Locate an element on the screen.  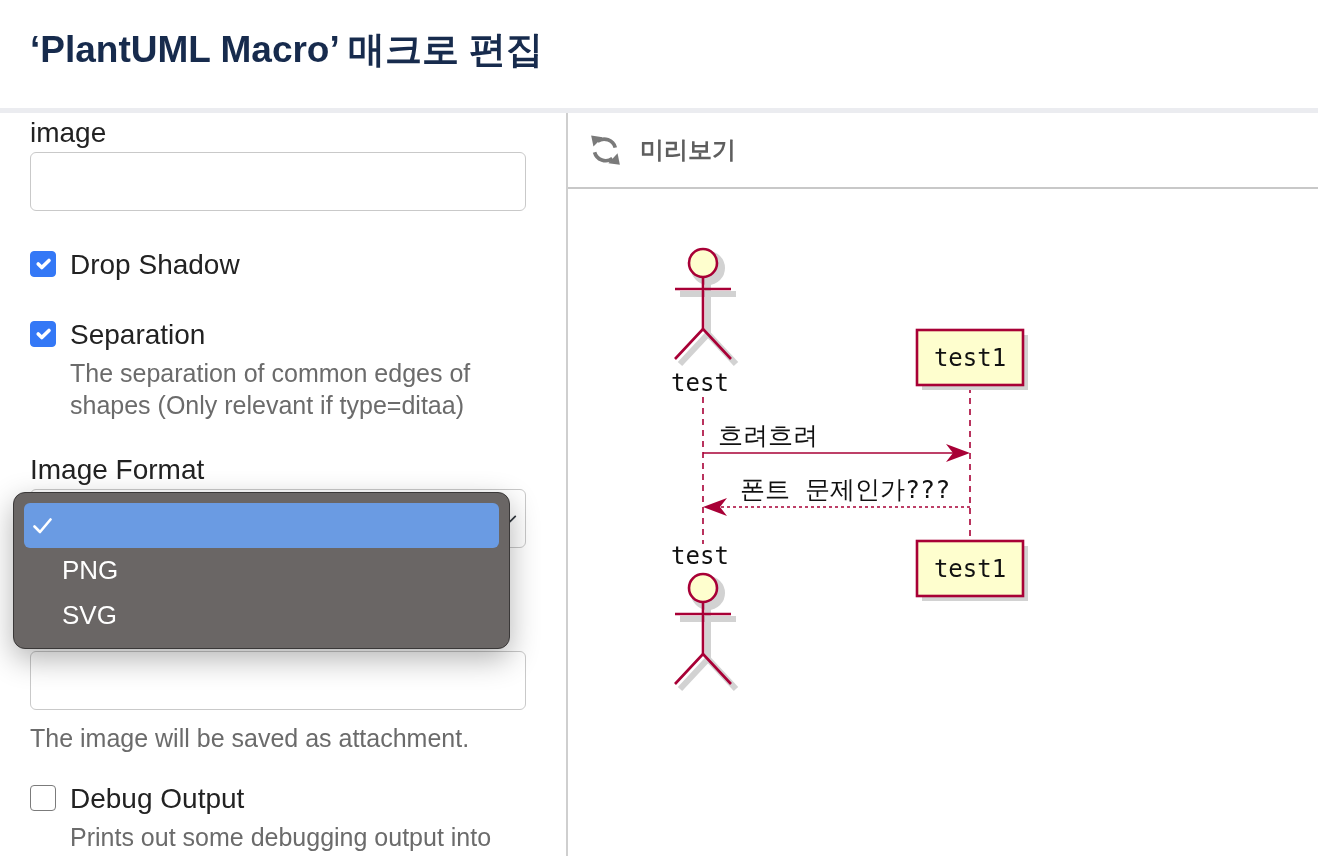
field-label: image is located at coordinates (68, 132).